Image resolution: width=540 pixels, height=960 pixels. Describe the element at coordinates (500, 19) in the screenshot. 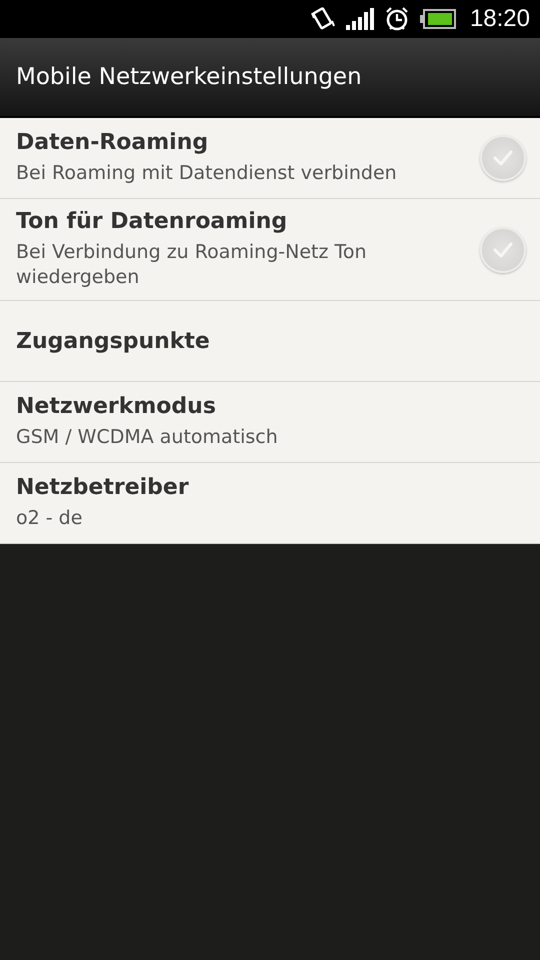

I see `status-time: 18:20` at that location.